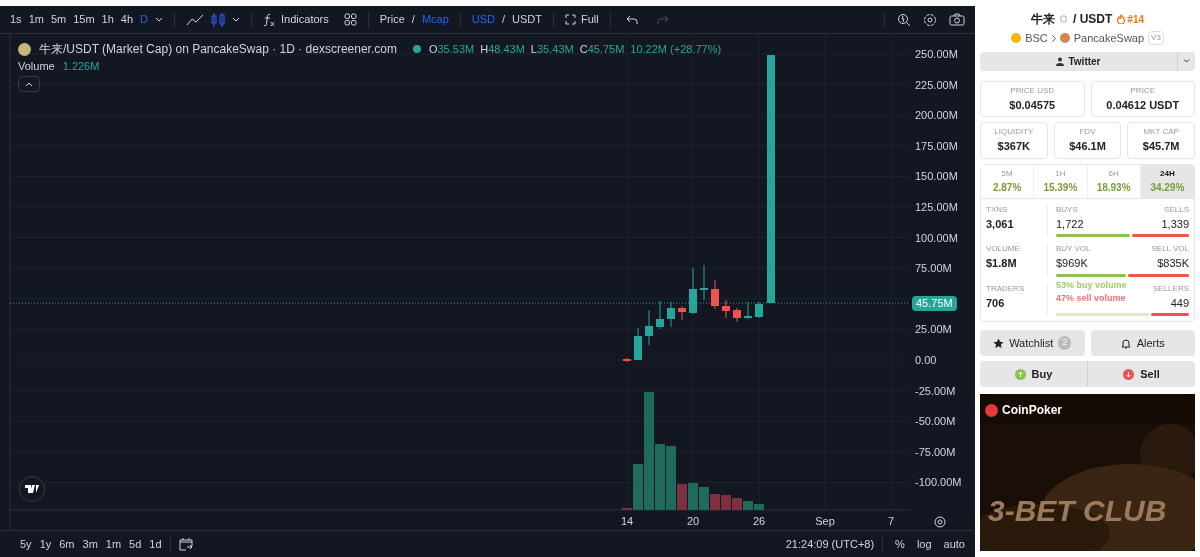 The width and height of the screenshot is (1200, 557). What do you see at coordinates (627, 521) in the screenshot?
I see `x-axis-label: 14` at bounding box center [627, 521].